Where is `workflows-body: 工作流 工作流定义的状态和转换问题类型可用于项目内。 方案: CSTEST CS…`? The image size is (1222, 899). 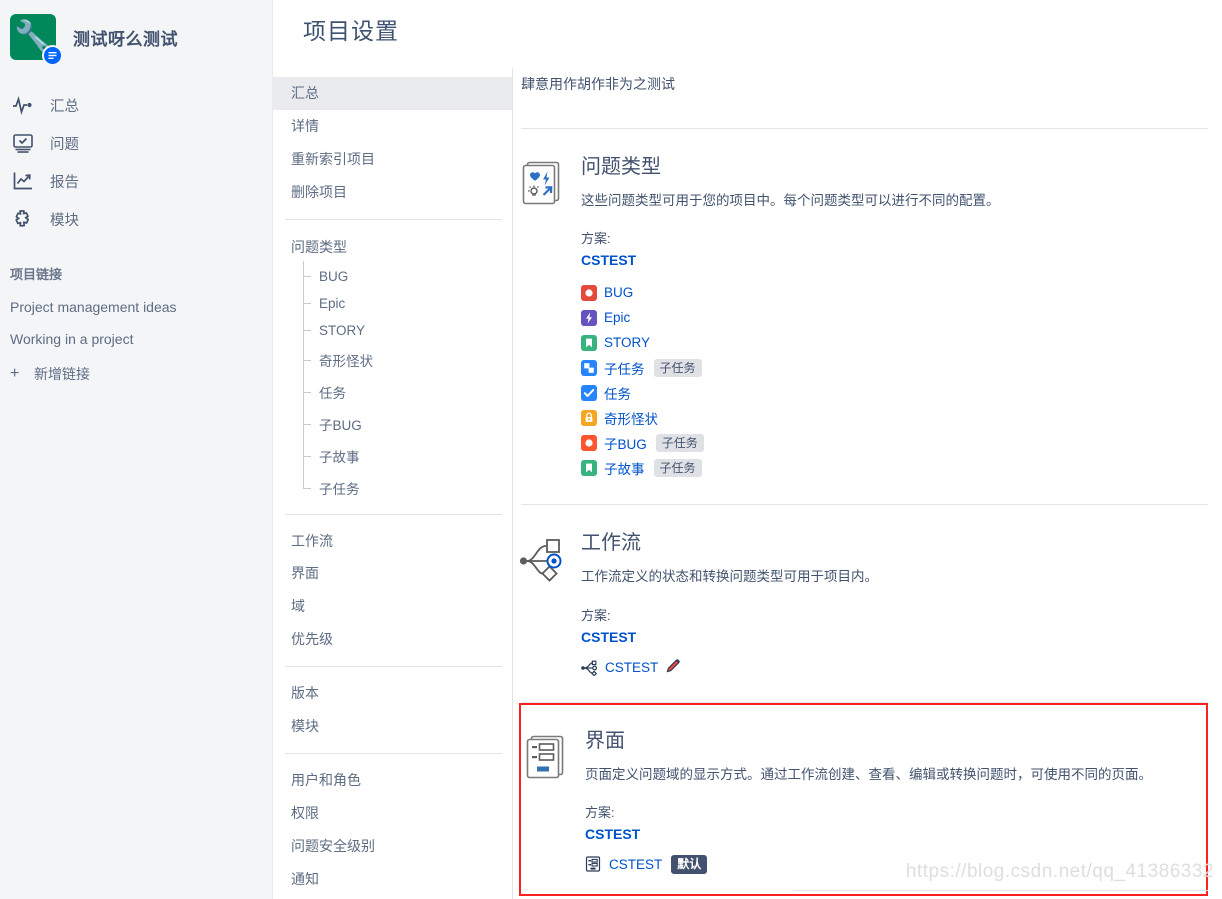 workflows-body: 工作流 工作流定义的状态和转换问题类型可用于项目内。 方案: CSTEST CS… is located at coordinates (894, 604).